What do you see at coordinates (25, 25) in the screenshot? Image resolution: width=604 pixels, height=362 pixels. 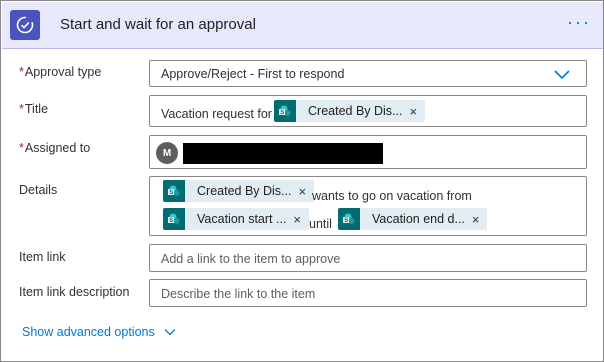 I see `approval-check-icon` at bounding box center [25, 25].